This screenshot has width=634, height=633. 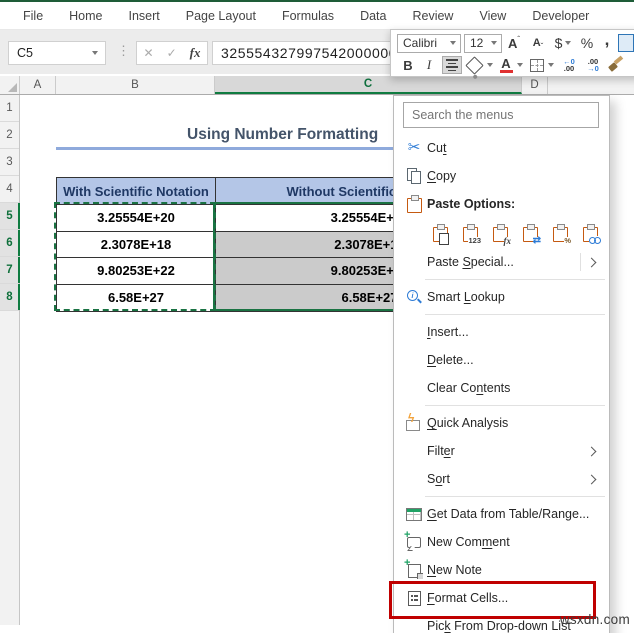 What do you see at coordinates (501, 479) in the screenshot?
I see `menu-item-sort: Sort` at bounding box center [501, 479].